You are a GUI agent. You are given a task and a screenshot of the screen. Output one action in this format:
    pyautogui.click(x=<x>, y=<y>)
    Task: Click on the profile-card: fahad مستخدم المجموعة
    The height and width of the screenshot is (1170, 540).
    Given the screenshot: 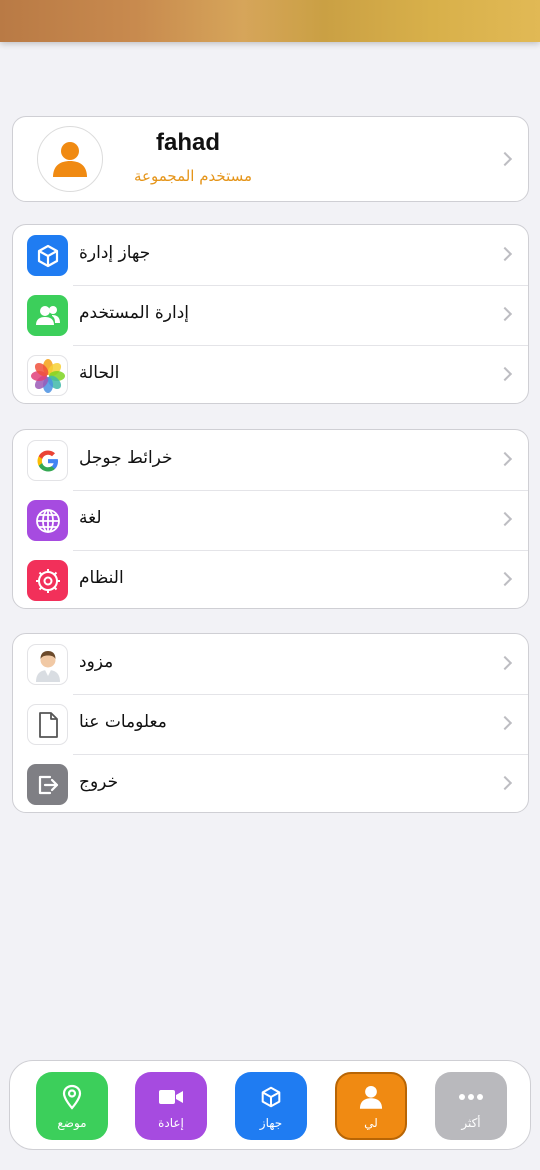 What is the action you would take?
    pyautogui.click(x=270, y=159)
    